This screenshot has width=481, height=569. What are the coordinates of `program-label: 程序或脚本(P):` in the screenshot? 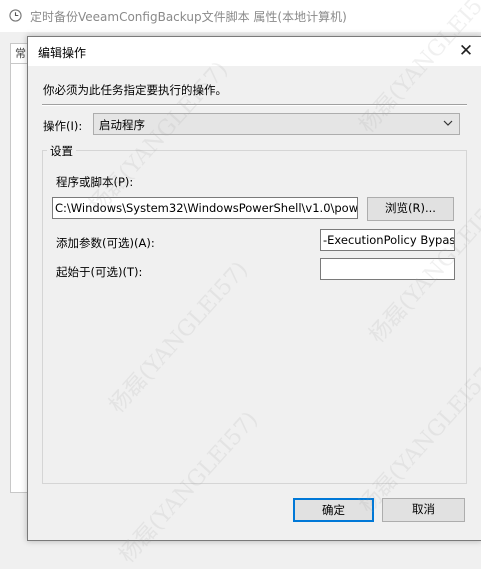 It's located at (95, 182).